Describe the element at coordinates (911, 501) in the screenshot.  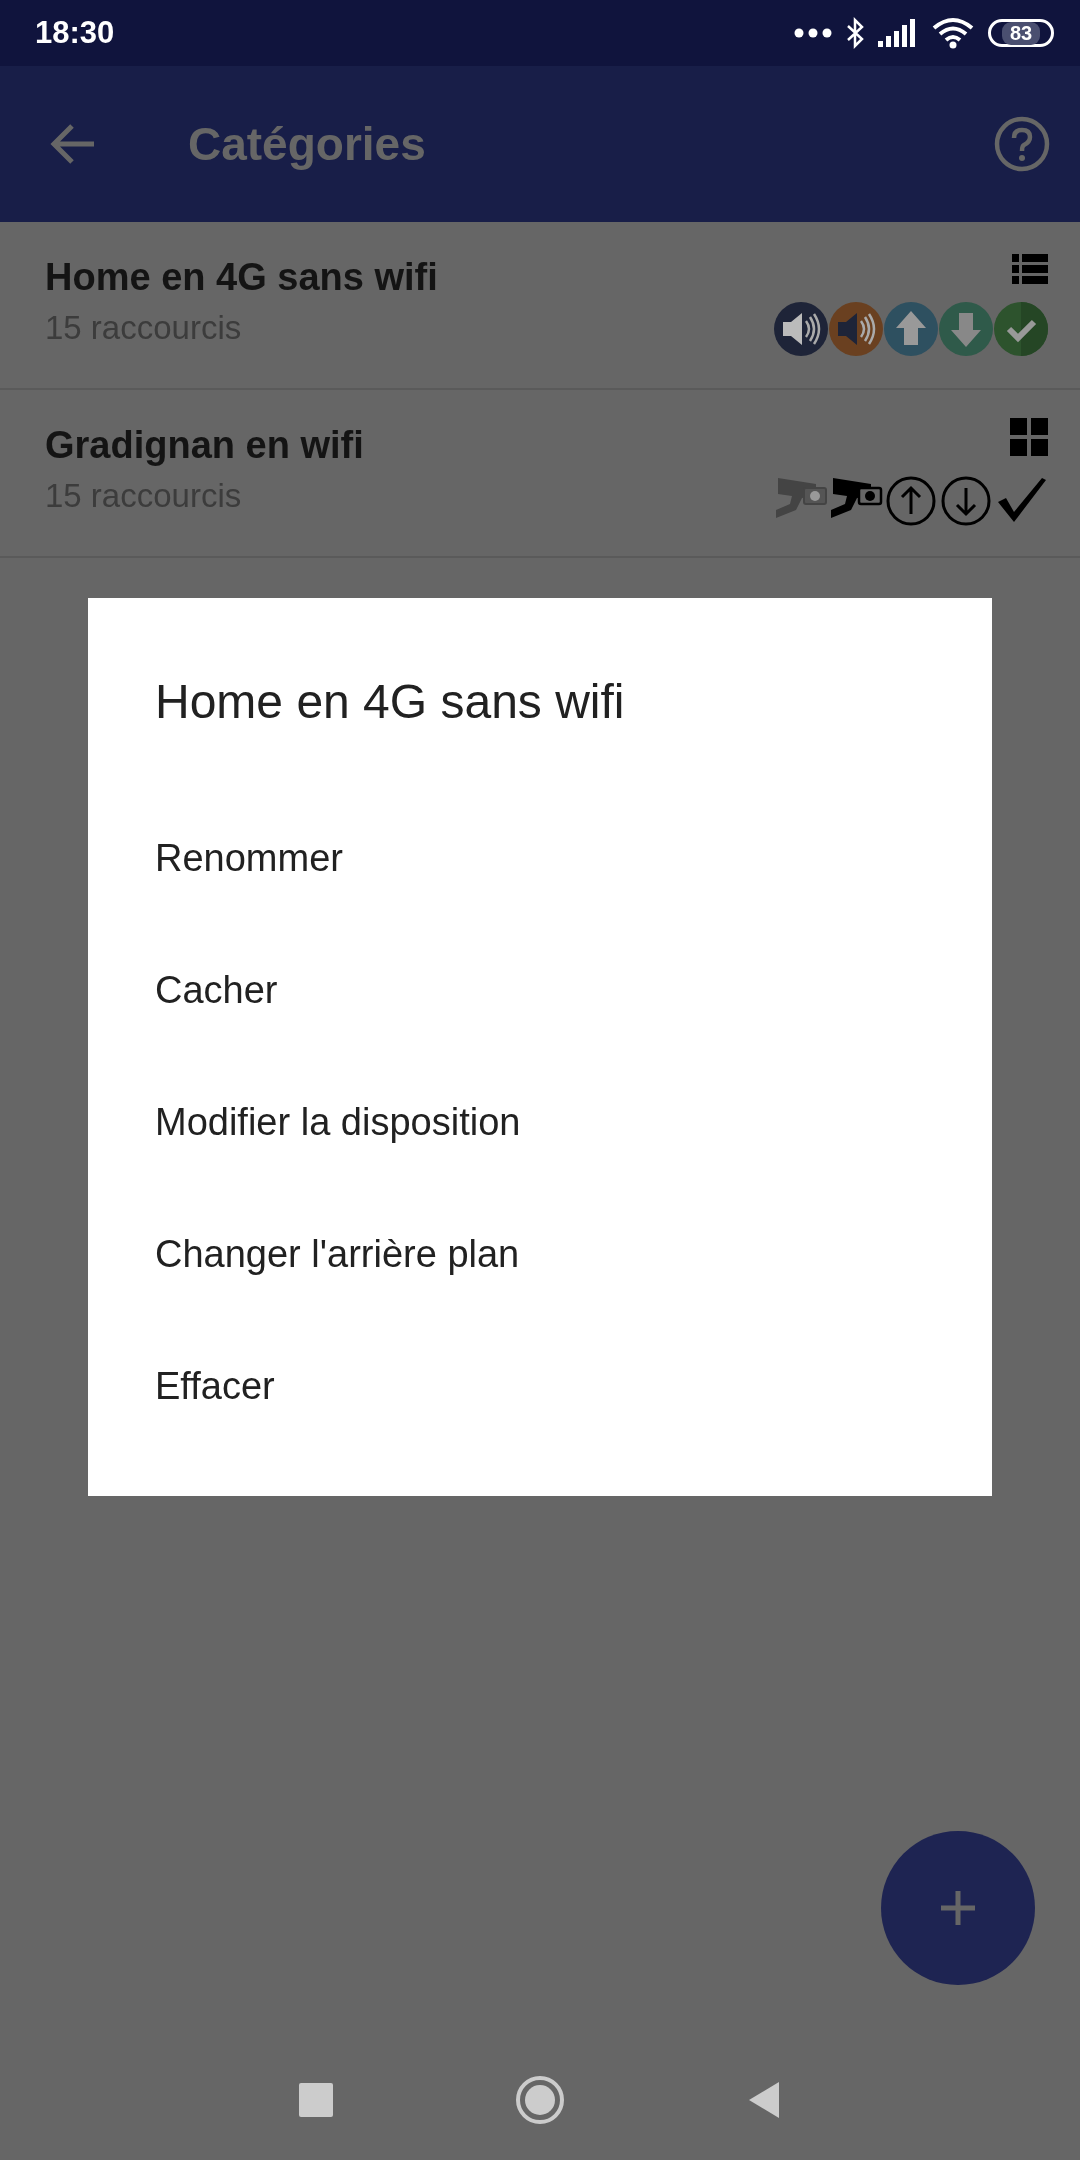
I see `up-arrow-circle-icon` at that location.